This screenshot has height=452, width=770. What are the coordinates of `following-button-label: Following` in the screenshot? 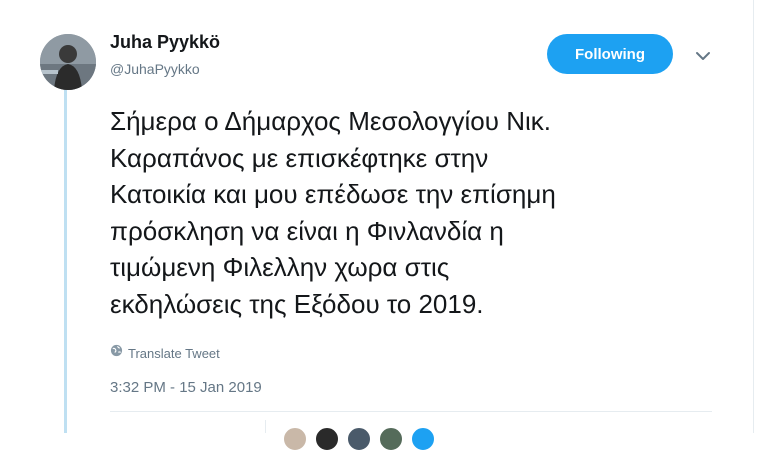 It's located at (610, 54).